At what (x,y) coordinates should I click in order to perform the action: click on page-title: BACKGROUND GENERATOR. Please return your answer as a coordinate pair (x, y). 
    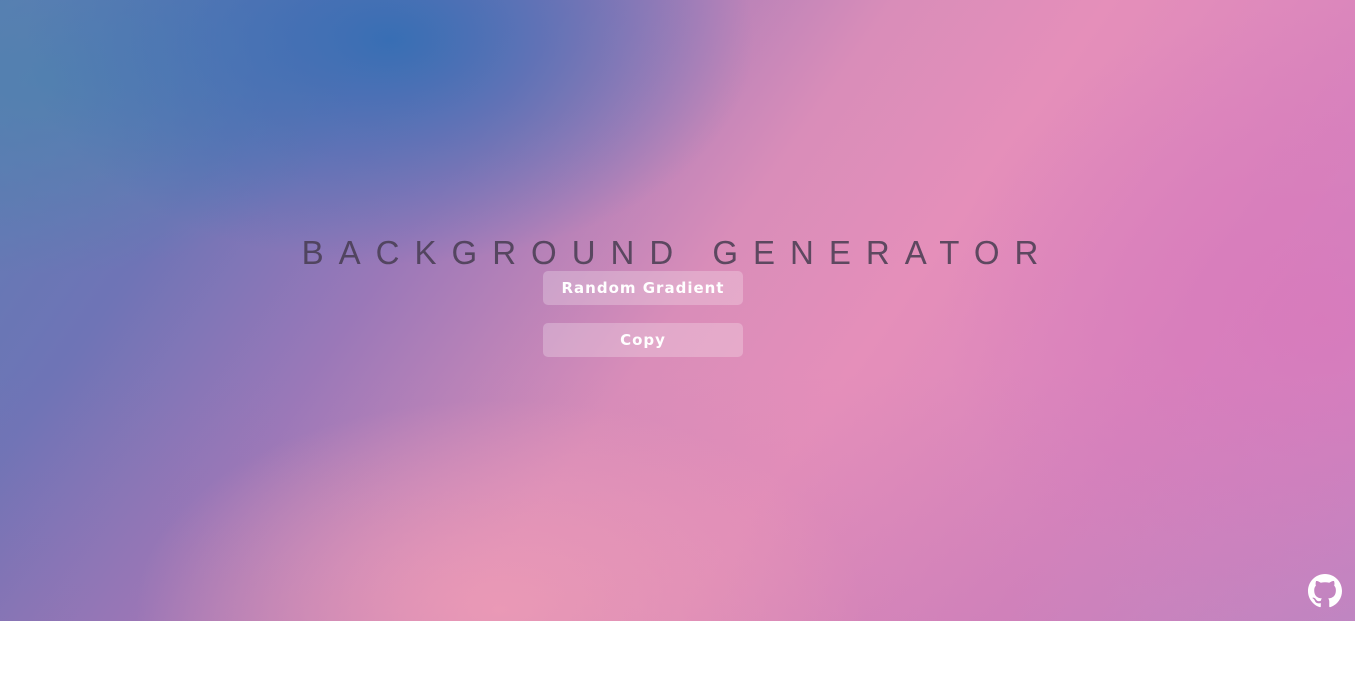
    Looking at the image, I should click on (677, 253).